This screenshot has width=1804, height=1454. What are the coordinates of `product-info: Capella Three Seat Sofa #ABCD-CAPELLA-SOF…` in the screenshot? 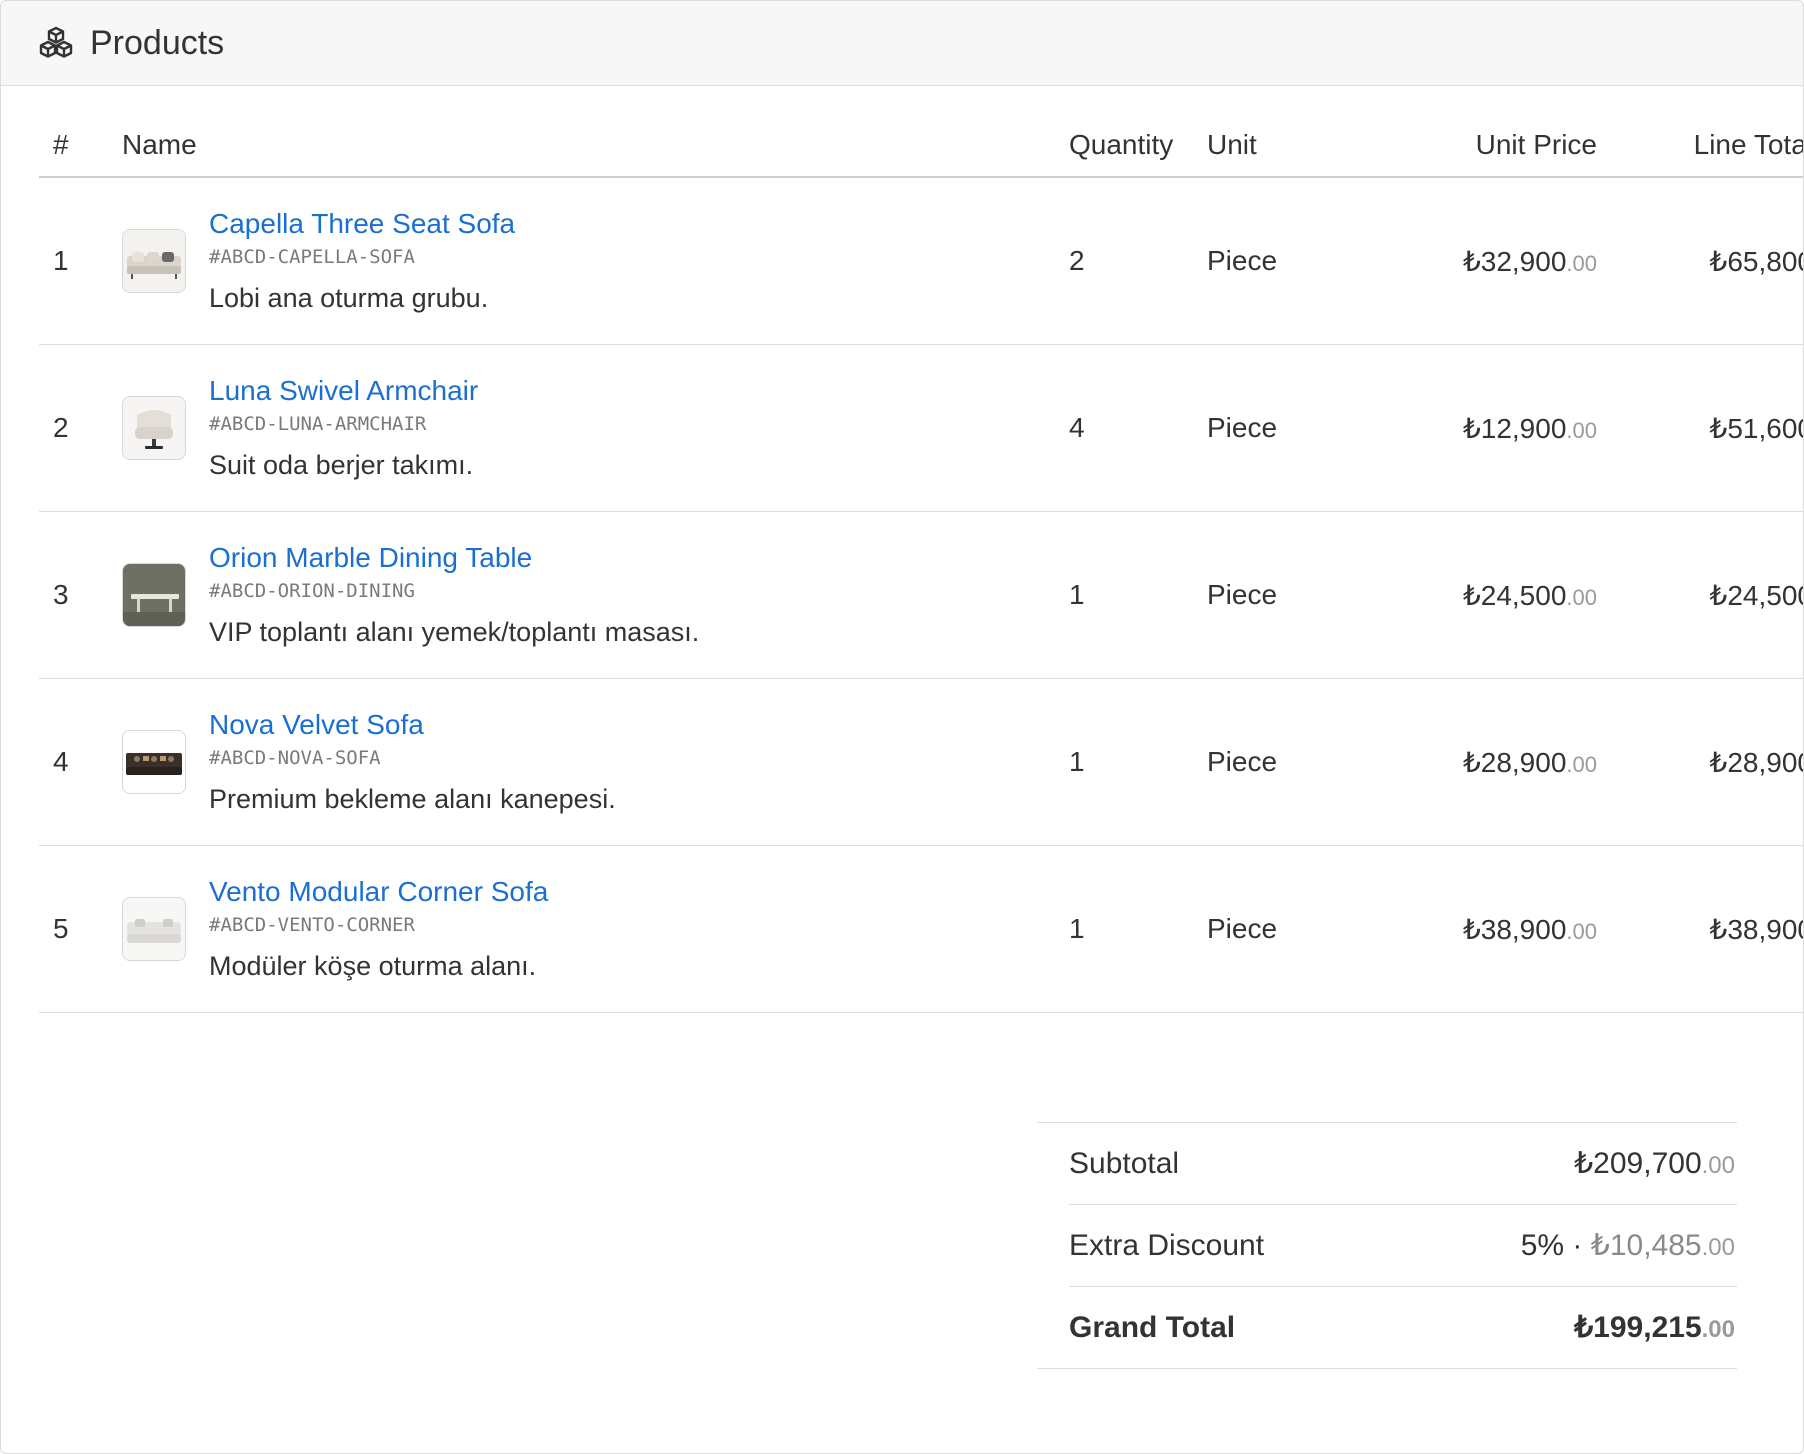 It's located at (595, 261).